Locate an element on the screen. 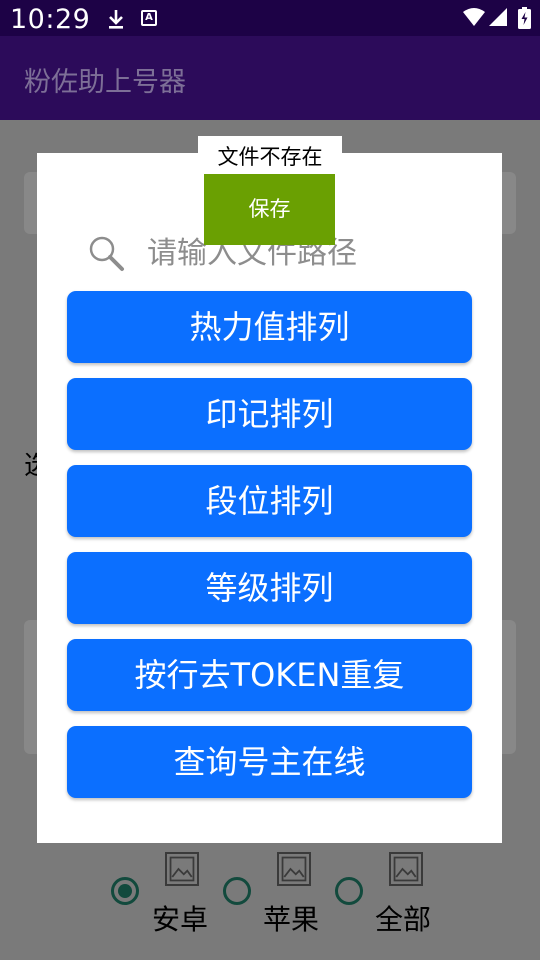  app-bar: 粉佐助上号器 is located at coordinates (270, 78).